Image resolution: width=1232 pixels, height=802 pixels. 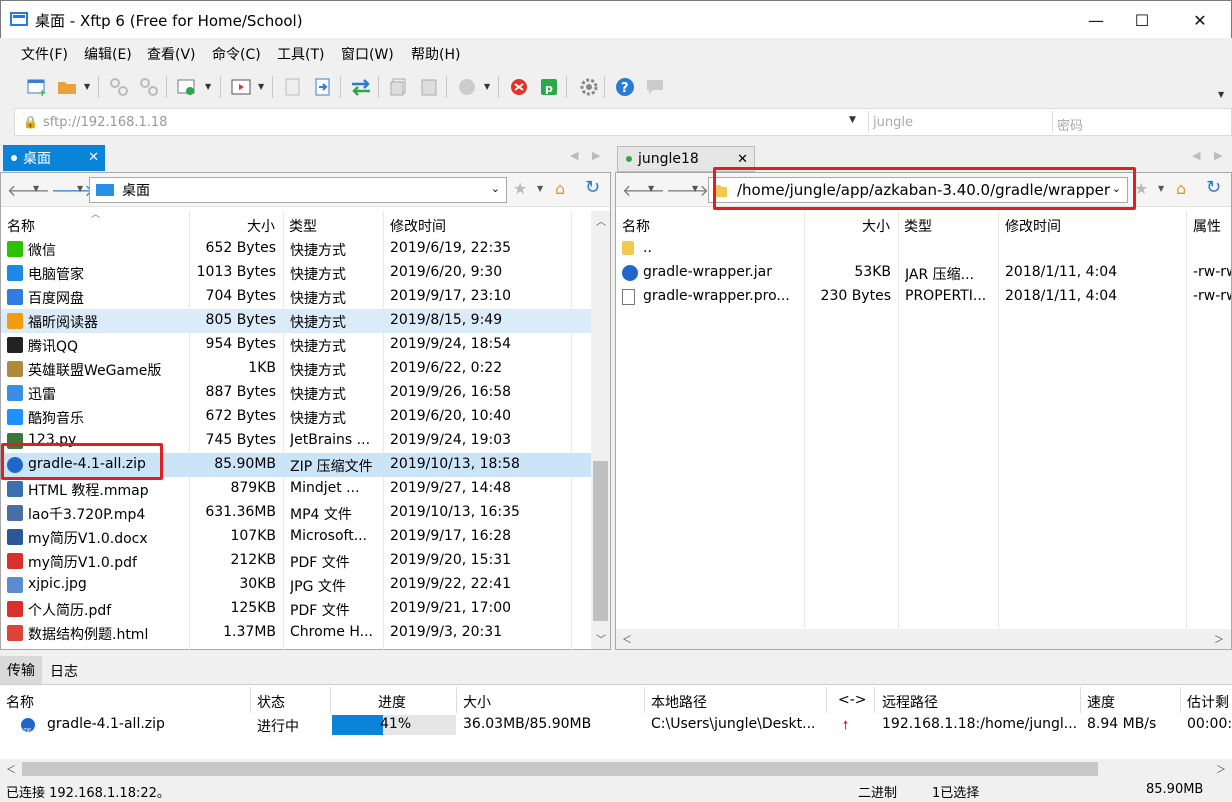 I want to click on local-scrollbar: ︿ ﹀, so click(x=600, y=430).